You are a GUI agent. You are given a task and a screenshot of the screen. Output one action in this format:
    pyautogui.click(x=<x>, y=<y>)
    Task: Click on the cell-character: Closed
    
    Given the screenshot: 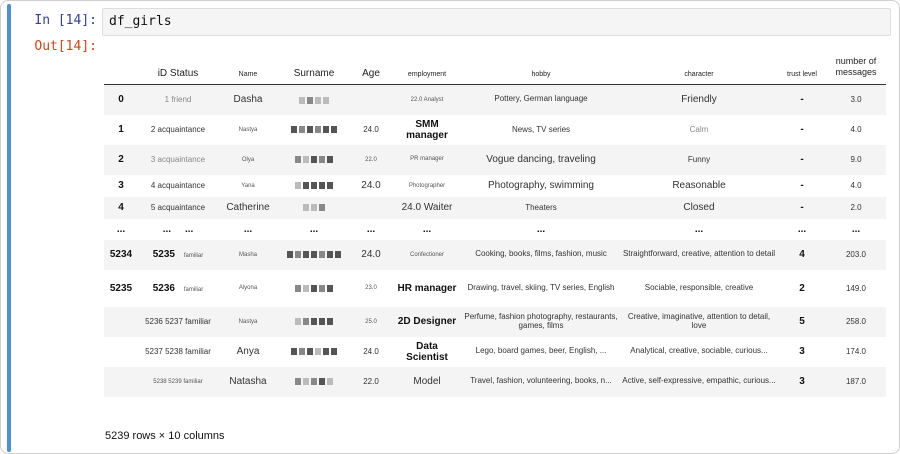 What is the action you would take?
    pyautogui.click(x=699, y=207)
    